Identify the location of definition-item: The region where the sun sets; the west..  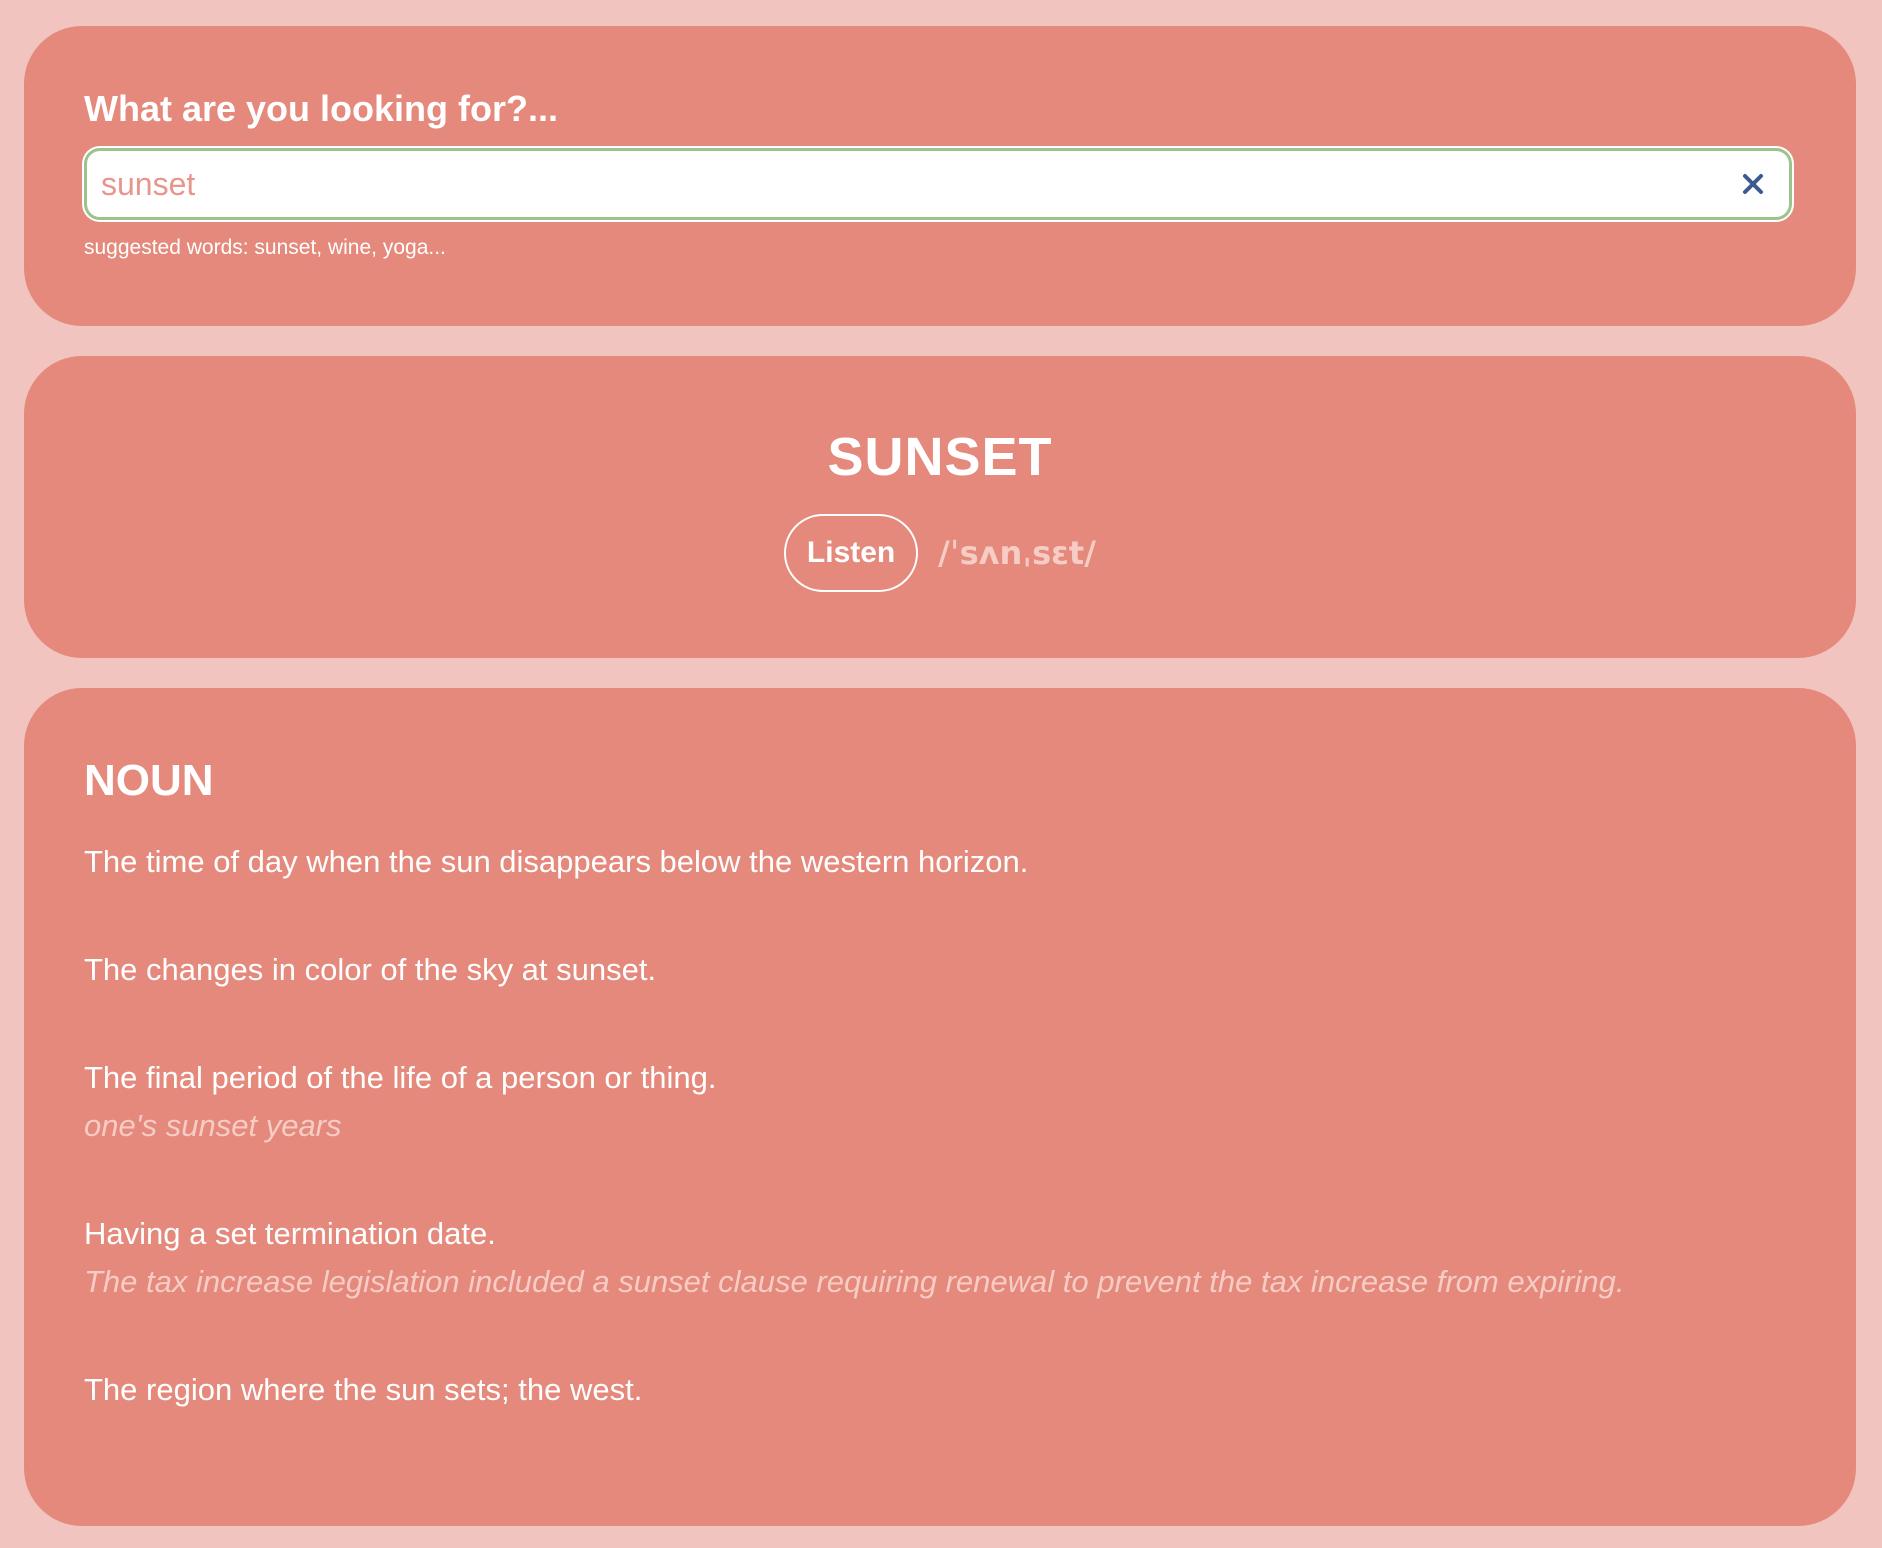
(944, 1390).